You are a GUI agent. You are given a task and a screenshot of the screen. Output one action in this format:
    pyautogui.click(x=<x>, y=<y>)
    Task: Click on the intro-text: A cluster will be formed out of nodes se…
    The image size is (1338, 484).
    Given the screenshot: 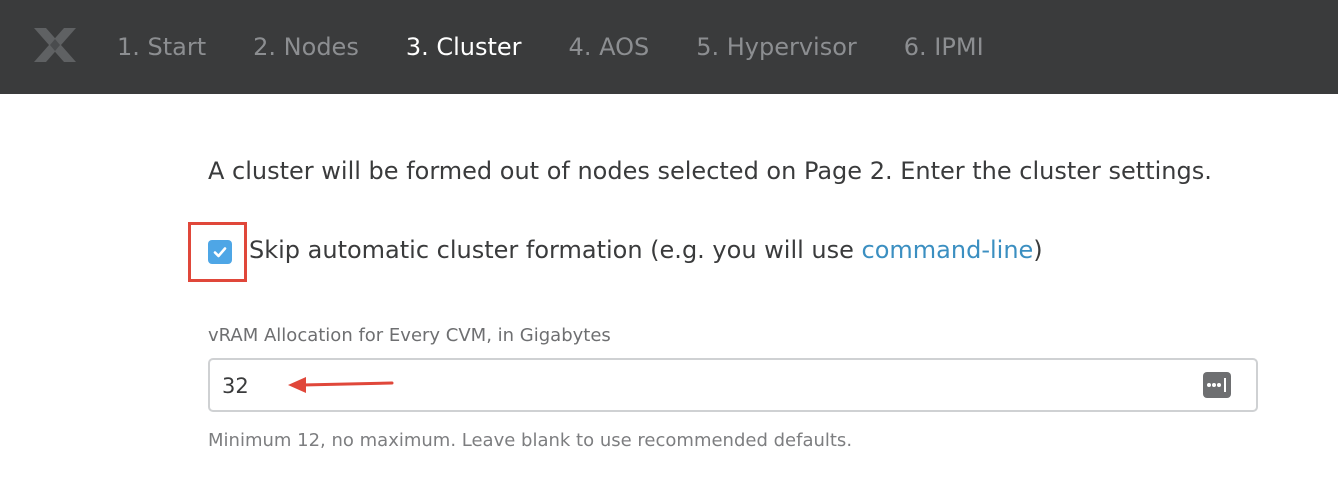 What is the action you would take?
    pyautogui.click(x=710, y=171)
    